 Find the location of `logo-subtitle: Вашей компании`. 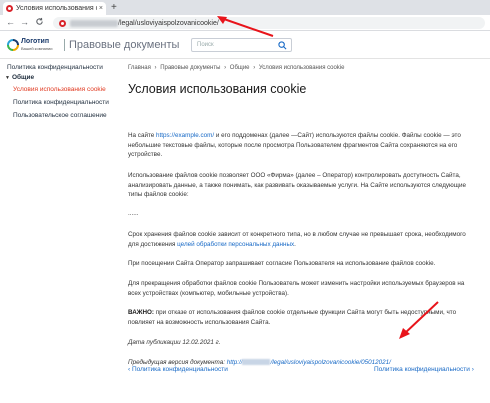

logo-subtitle: Вашей компании is located at coordinates (37, 48).